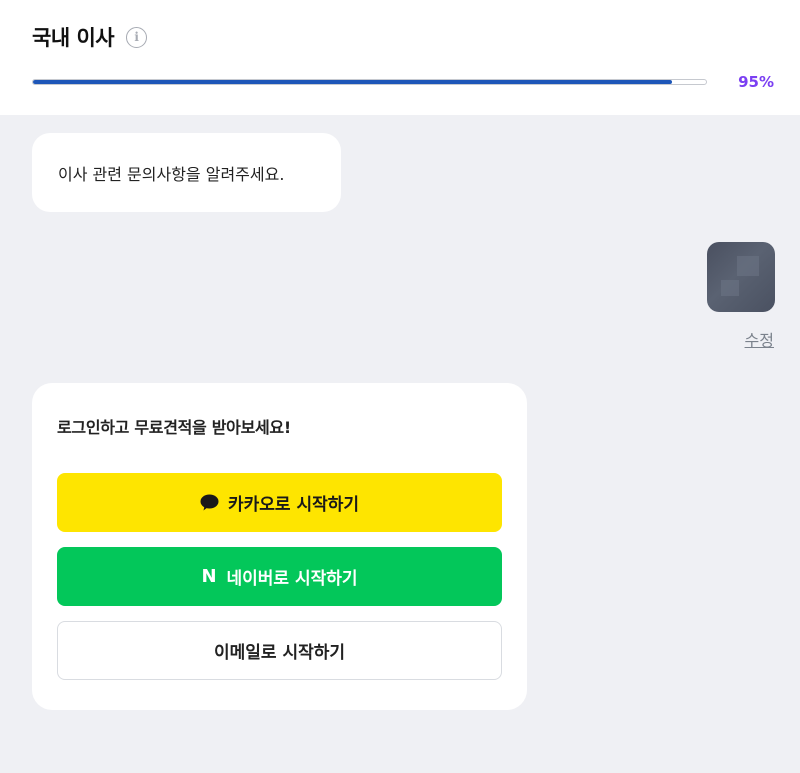 This screenshot has height=773, width=800. I want to click on naver-n-icon: N, so click(209, 576).